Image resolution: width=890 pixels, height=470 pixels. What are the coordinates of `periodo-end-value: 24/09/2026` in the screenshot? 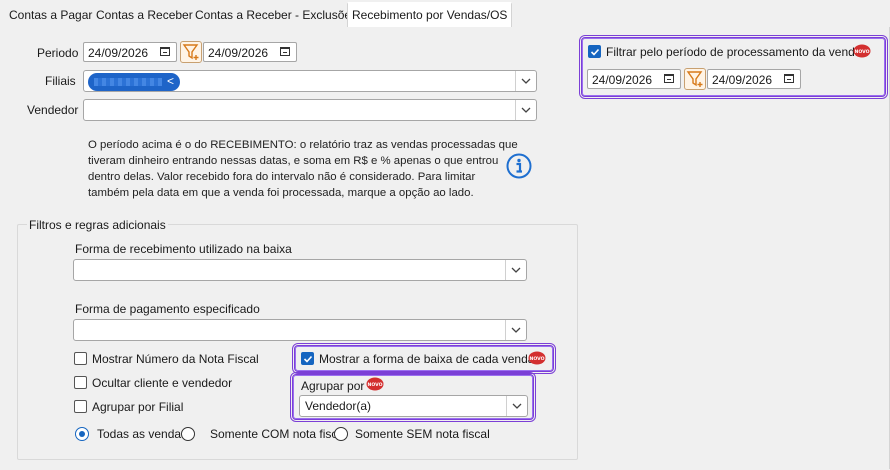 It's located at (238, 53).